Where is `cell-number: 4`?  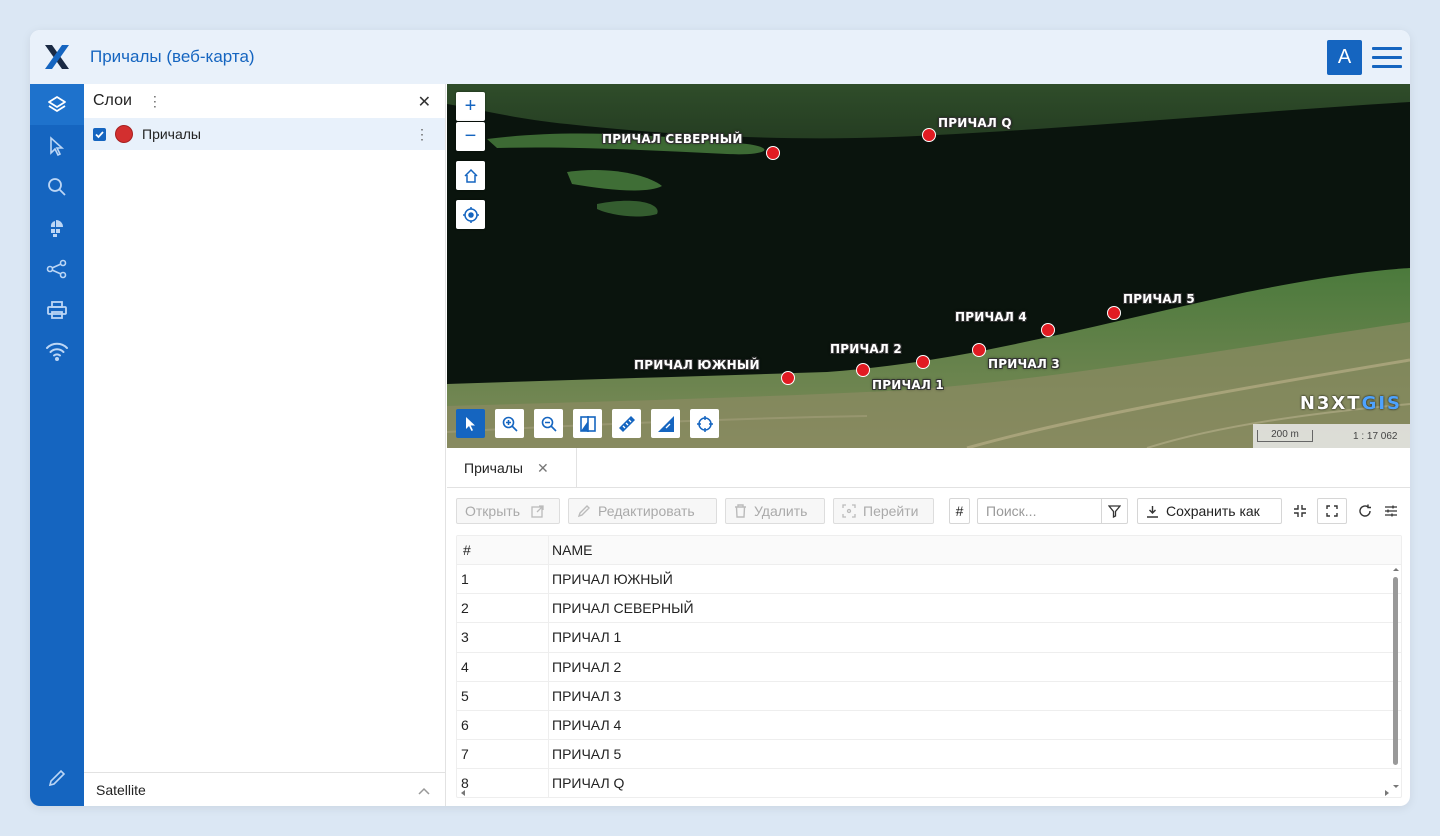 cell-number: 4 is located at coordinates (503, 666).